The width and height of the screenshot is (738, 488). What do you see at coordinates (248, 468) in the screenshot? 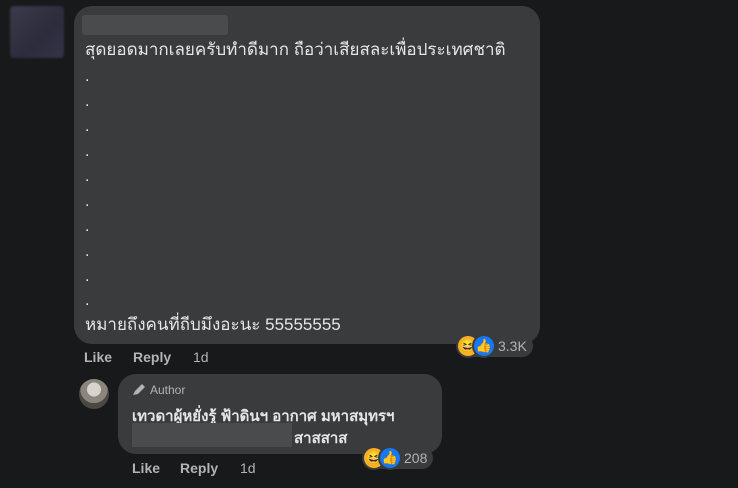
I see `reply-timestamp: 1d` at bounding box center [248, 468].